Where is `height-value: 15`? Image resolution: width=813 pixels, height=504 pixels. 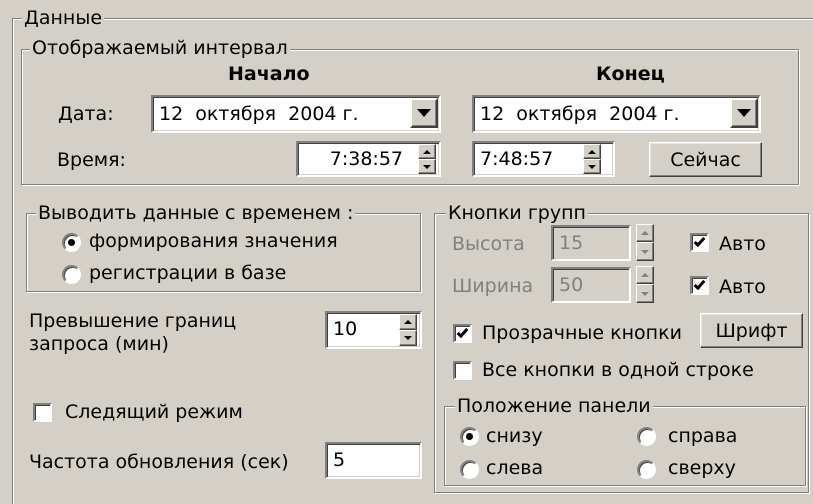 height-value: 15 is located at coordinates (571, 243).